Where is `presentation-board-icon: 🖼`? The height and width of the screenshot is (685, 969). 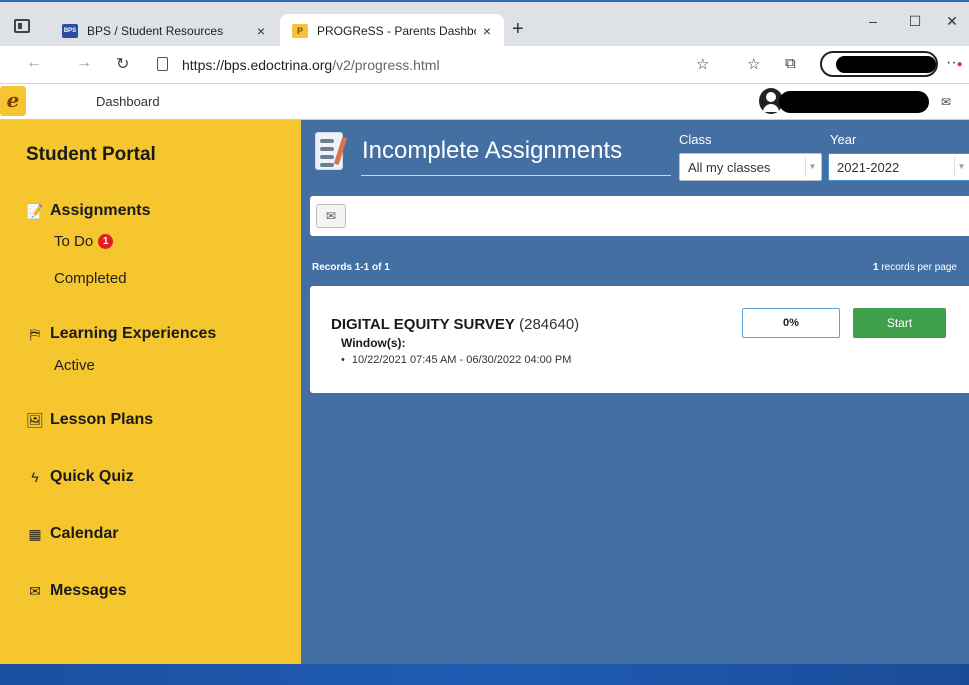
presentation-board-icon: 🖼 is located at coordinates (35, 419).